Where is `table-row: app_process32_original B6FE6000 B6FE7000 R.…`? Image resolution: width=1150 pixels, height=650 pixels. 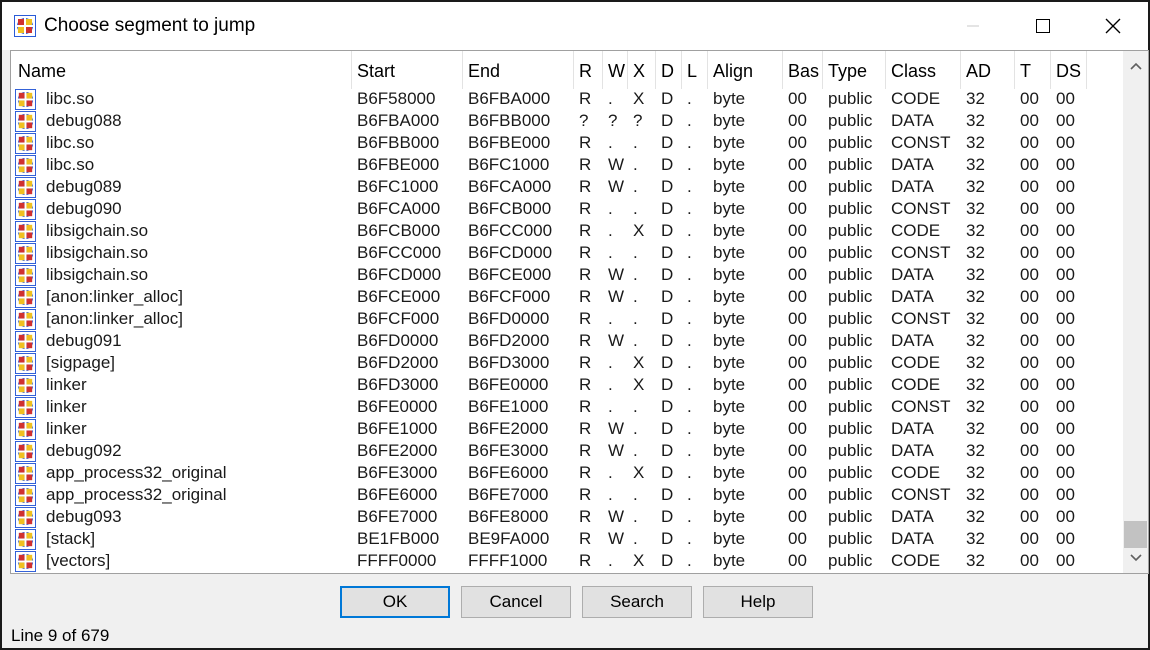
table-row: app_process32_original B6FE6000 B6FE7000 R.… is located at coordinates (567, 495).